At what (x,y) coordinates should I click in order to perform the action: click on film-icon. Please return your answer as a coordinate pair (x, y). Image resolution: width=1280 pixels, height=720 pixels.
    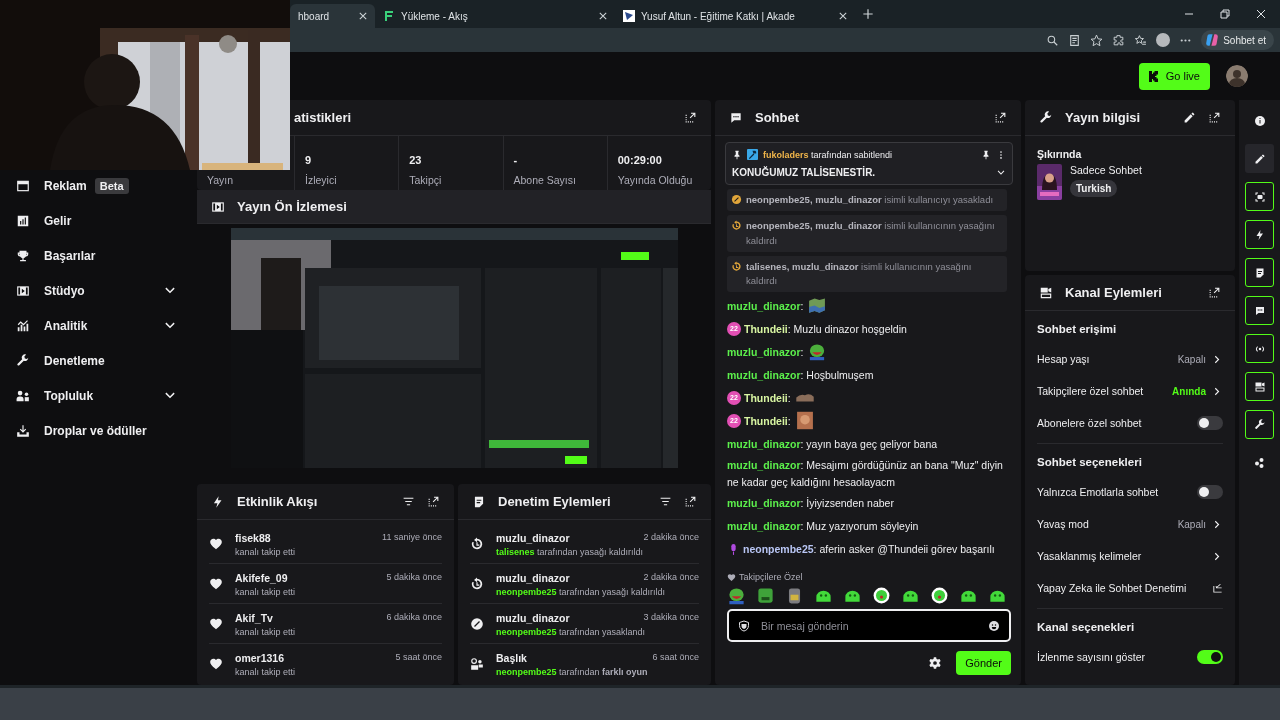
    Looking at the image, I should click on (218, 206).